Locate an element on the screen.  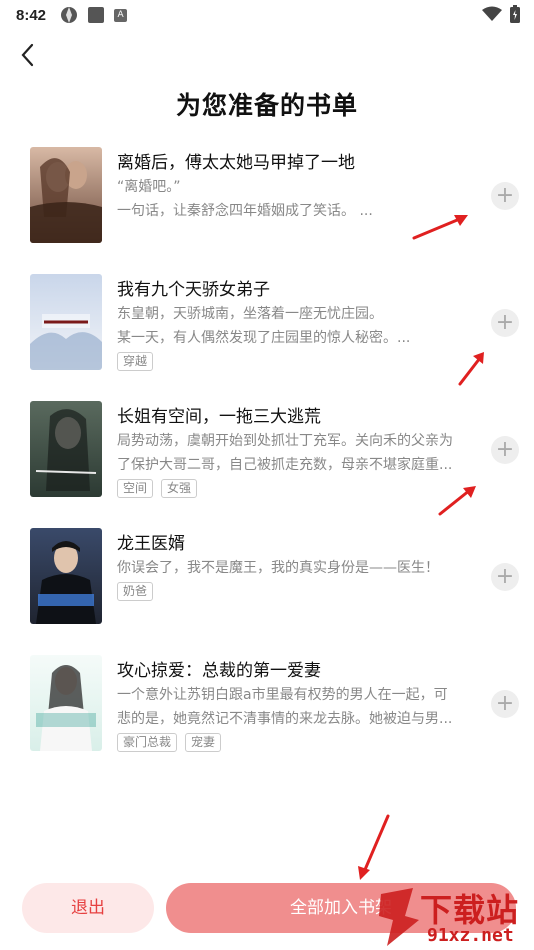
battery-icon is located at coordinates (515, 14).